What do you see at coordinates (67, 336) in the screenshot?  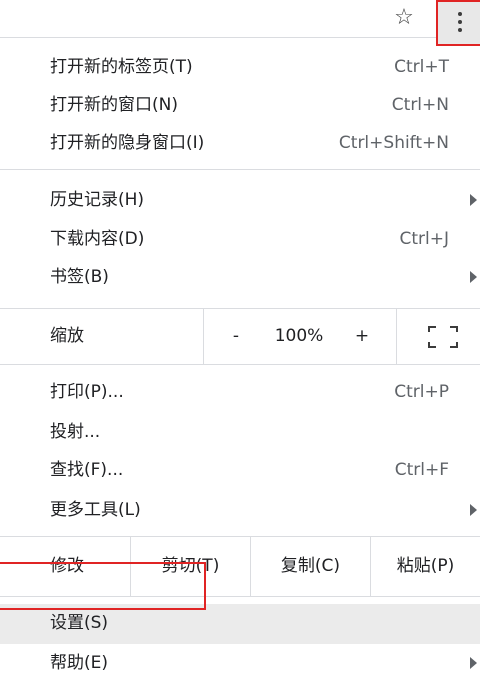 I see `zoom-label: 缩放` at bounding box center [67, 336].